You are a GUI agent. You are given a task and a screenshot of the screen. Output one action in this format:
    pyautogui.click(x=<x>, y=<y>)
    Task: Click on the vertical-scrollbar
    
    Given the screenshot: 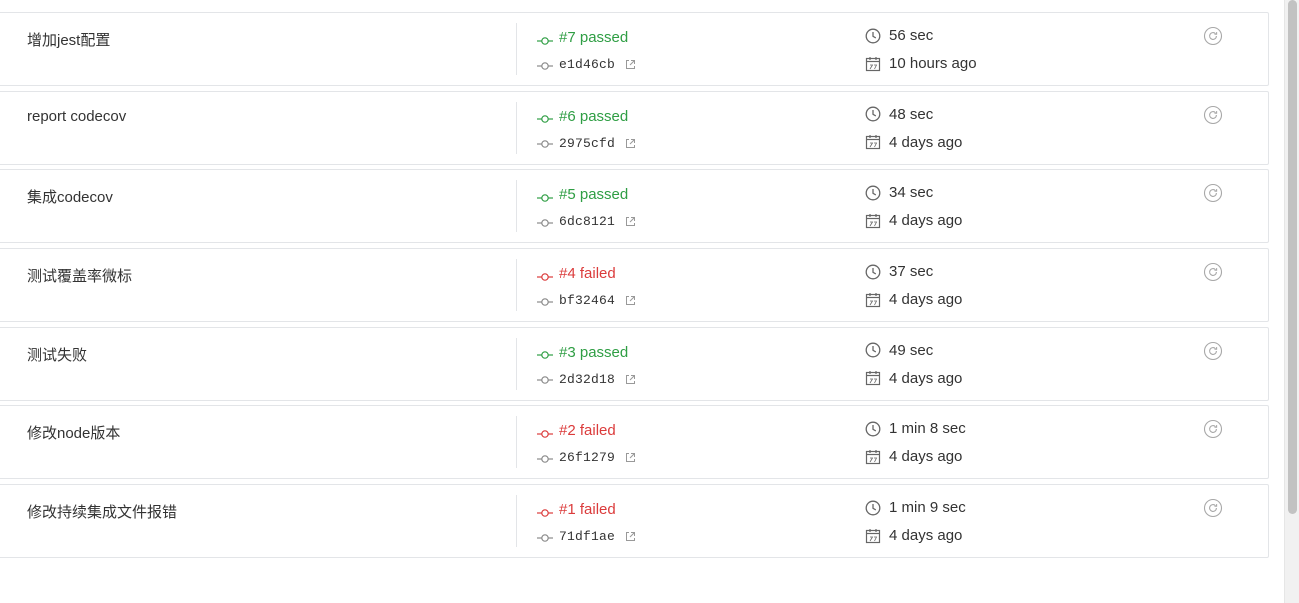 What is the action you would take?
    pyautogui.click(x=1291, y=301)
    